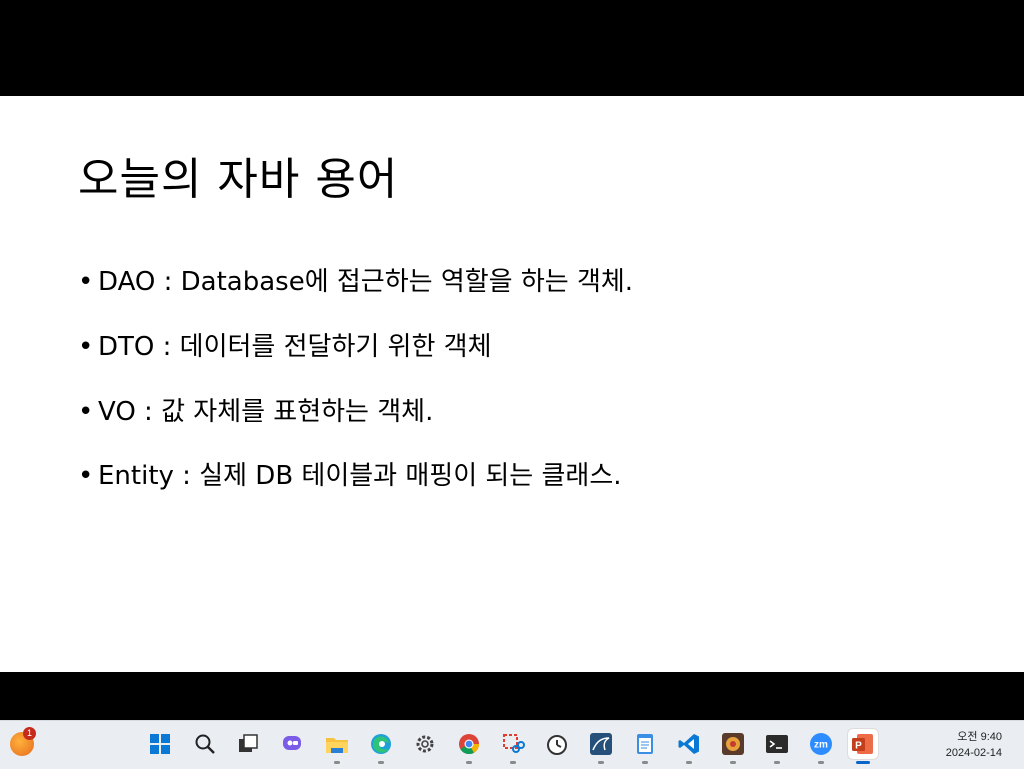  I want to click on bullet-text: DAO : Database에 접근하는 역할을 하는 객체., so click(366, 282).